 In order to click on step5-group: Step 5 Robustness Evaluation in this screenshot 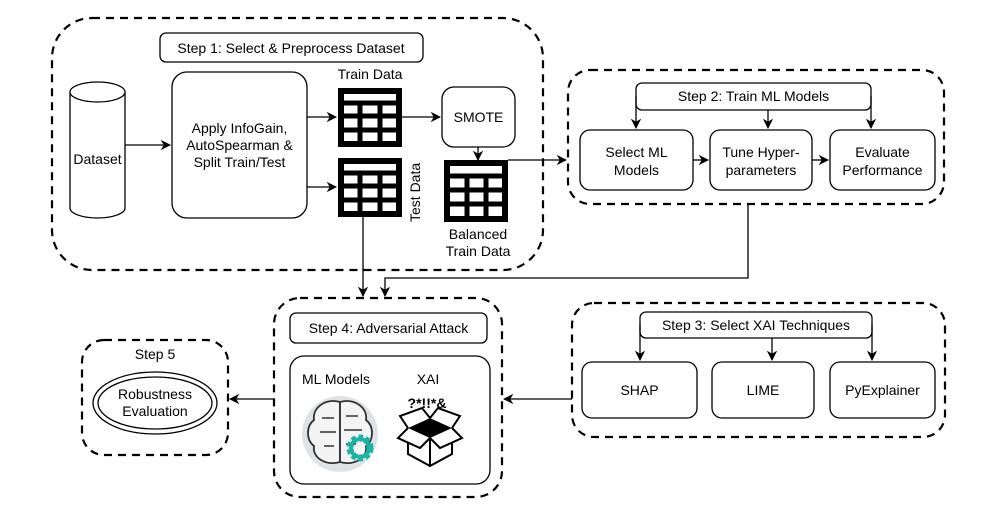, I will do `click(155, 397)`.